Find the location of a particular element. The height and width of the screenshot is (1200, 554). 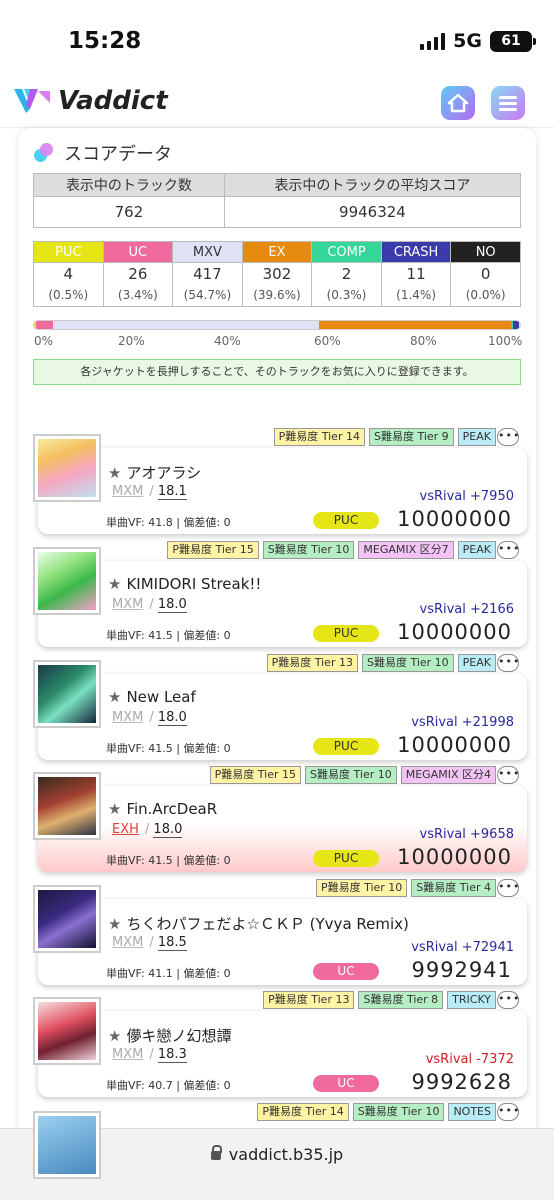

clear-rank-bar is located at coordinates (277, 325).